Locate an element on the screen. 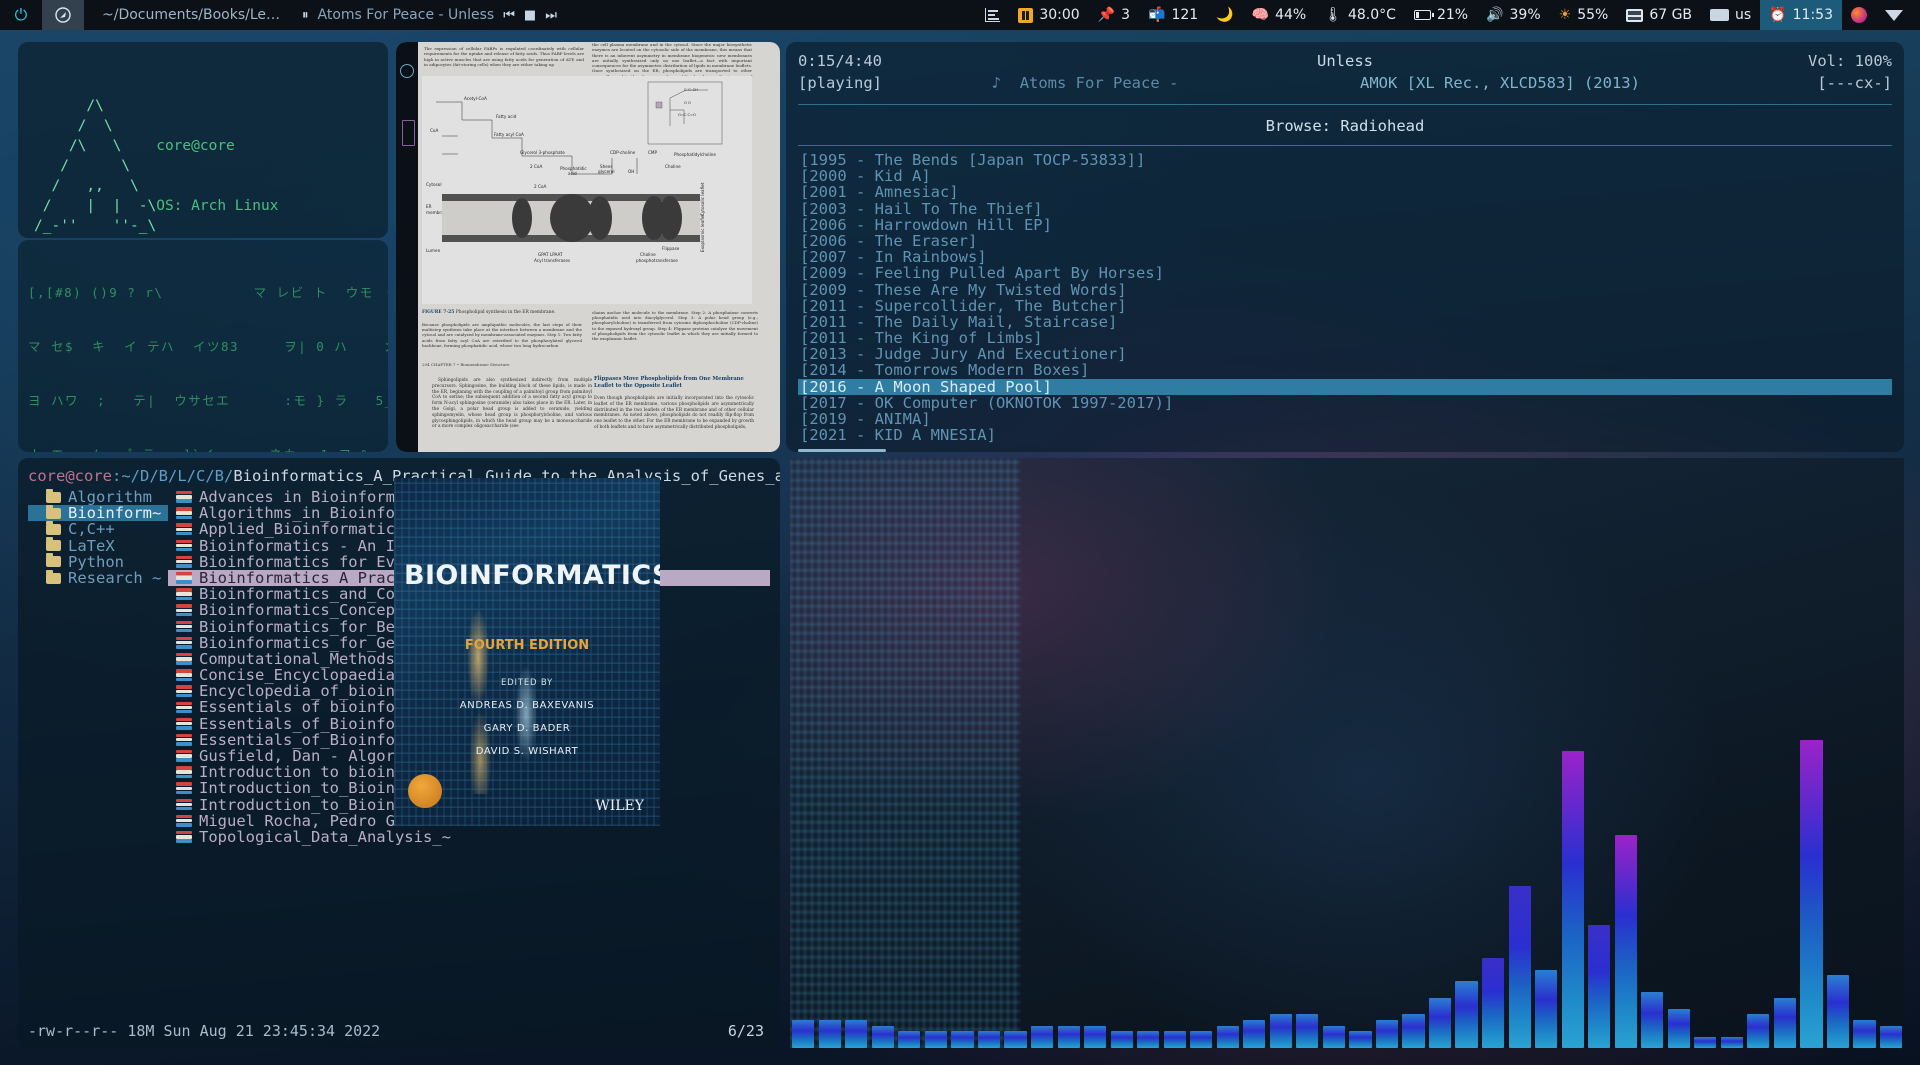 The image size is (1920, 1065). divider-bottom is located at coordinates (1345, 145).